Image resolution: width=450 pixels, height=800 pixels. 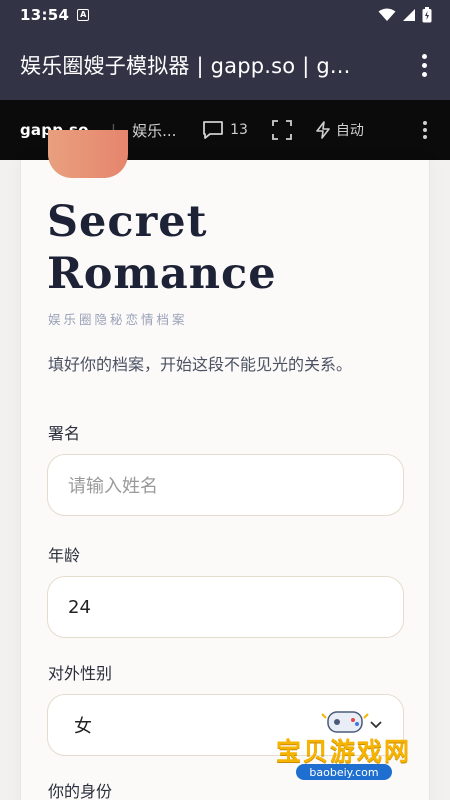 I want to click on status-bar: 13:54 A, so click(x=225, y=15).